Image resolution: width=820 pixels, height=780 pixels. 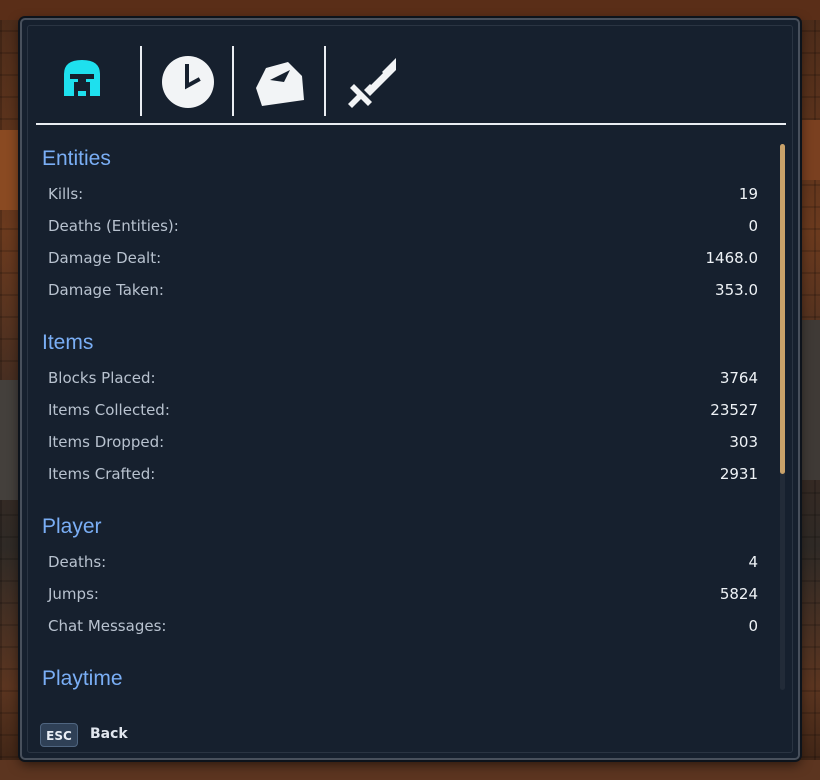 I want to click on stone-icon, so click(x=280, y=84).